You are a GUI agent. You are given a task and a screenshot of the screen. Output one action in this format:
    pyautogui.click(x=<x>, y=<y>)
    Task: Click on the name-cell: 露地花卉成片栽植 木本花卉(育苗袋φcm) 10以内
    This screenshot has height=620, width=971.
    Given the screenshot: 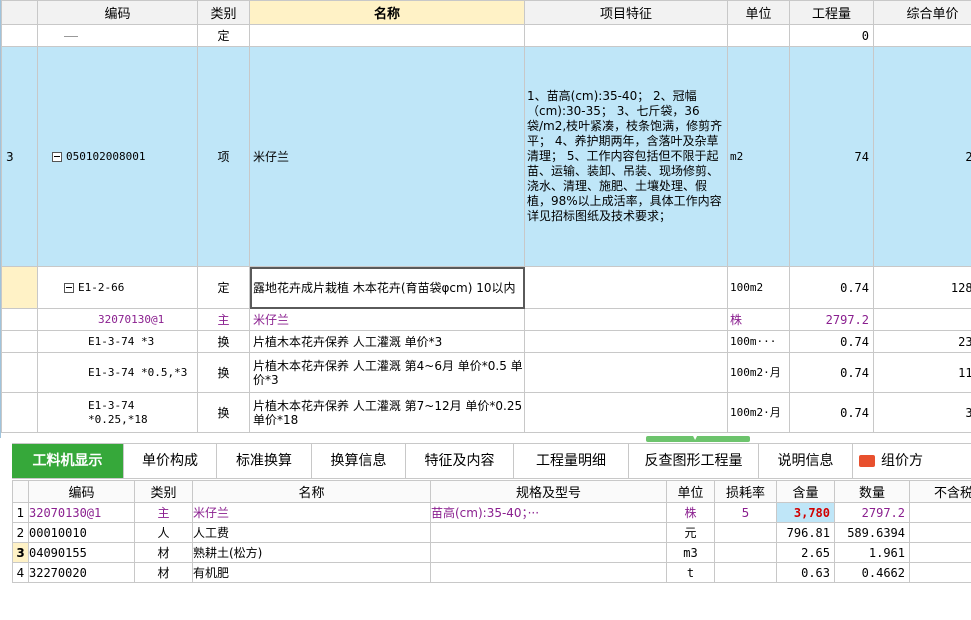 What is the action you would take?
    pyautogui.click(x=387, y=287)
    